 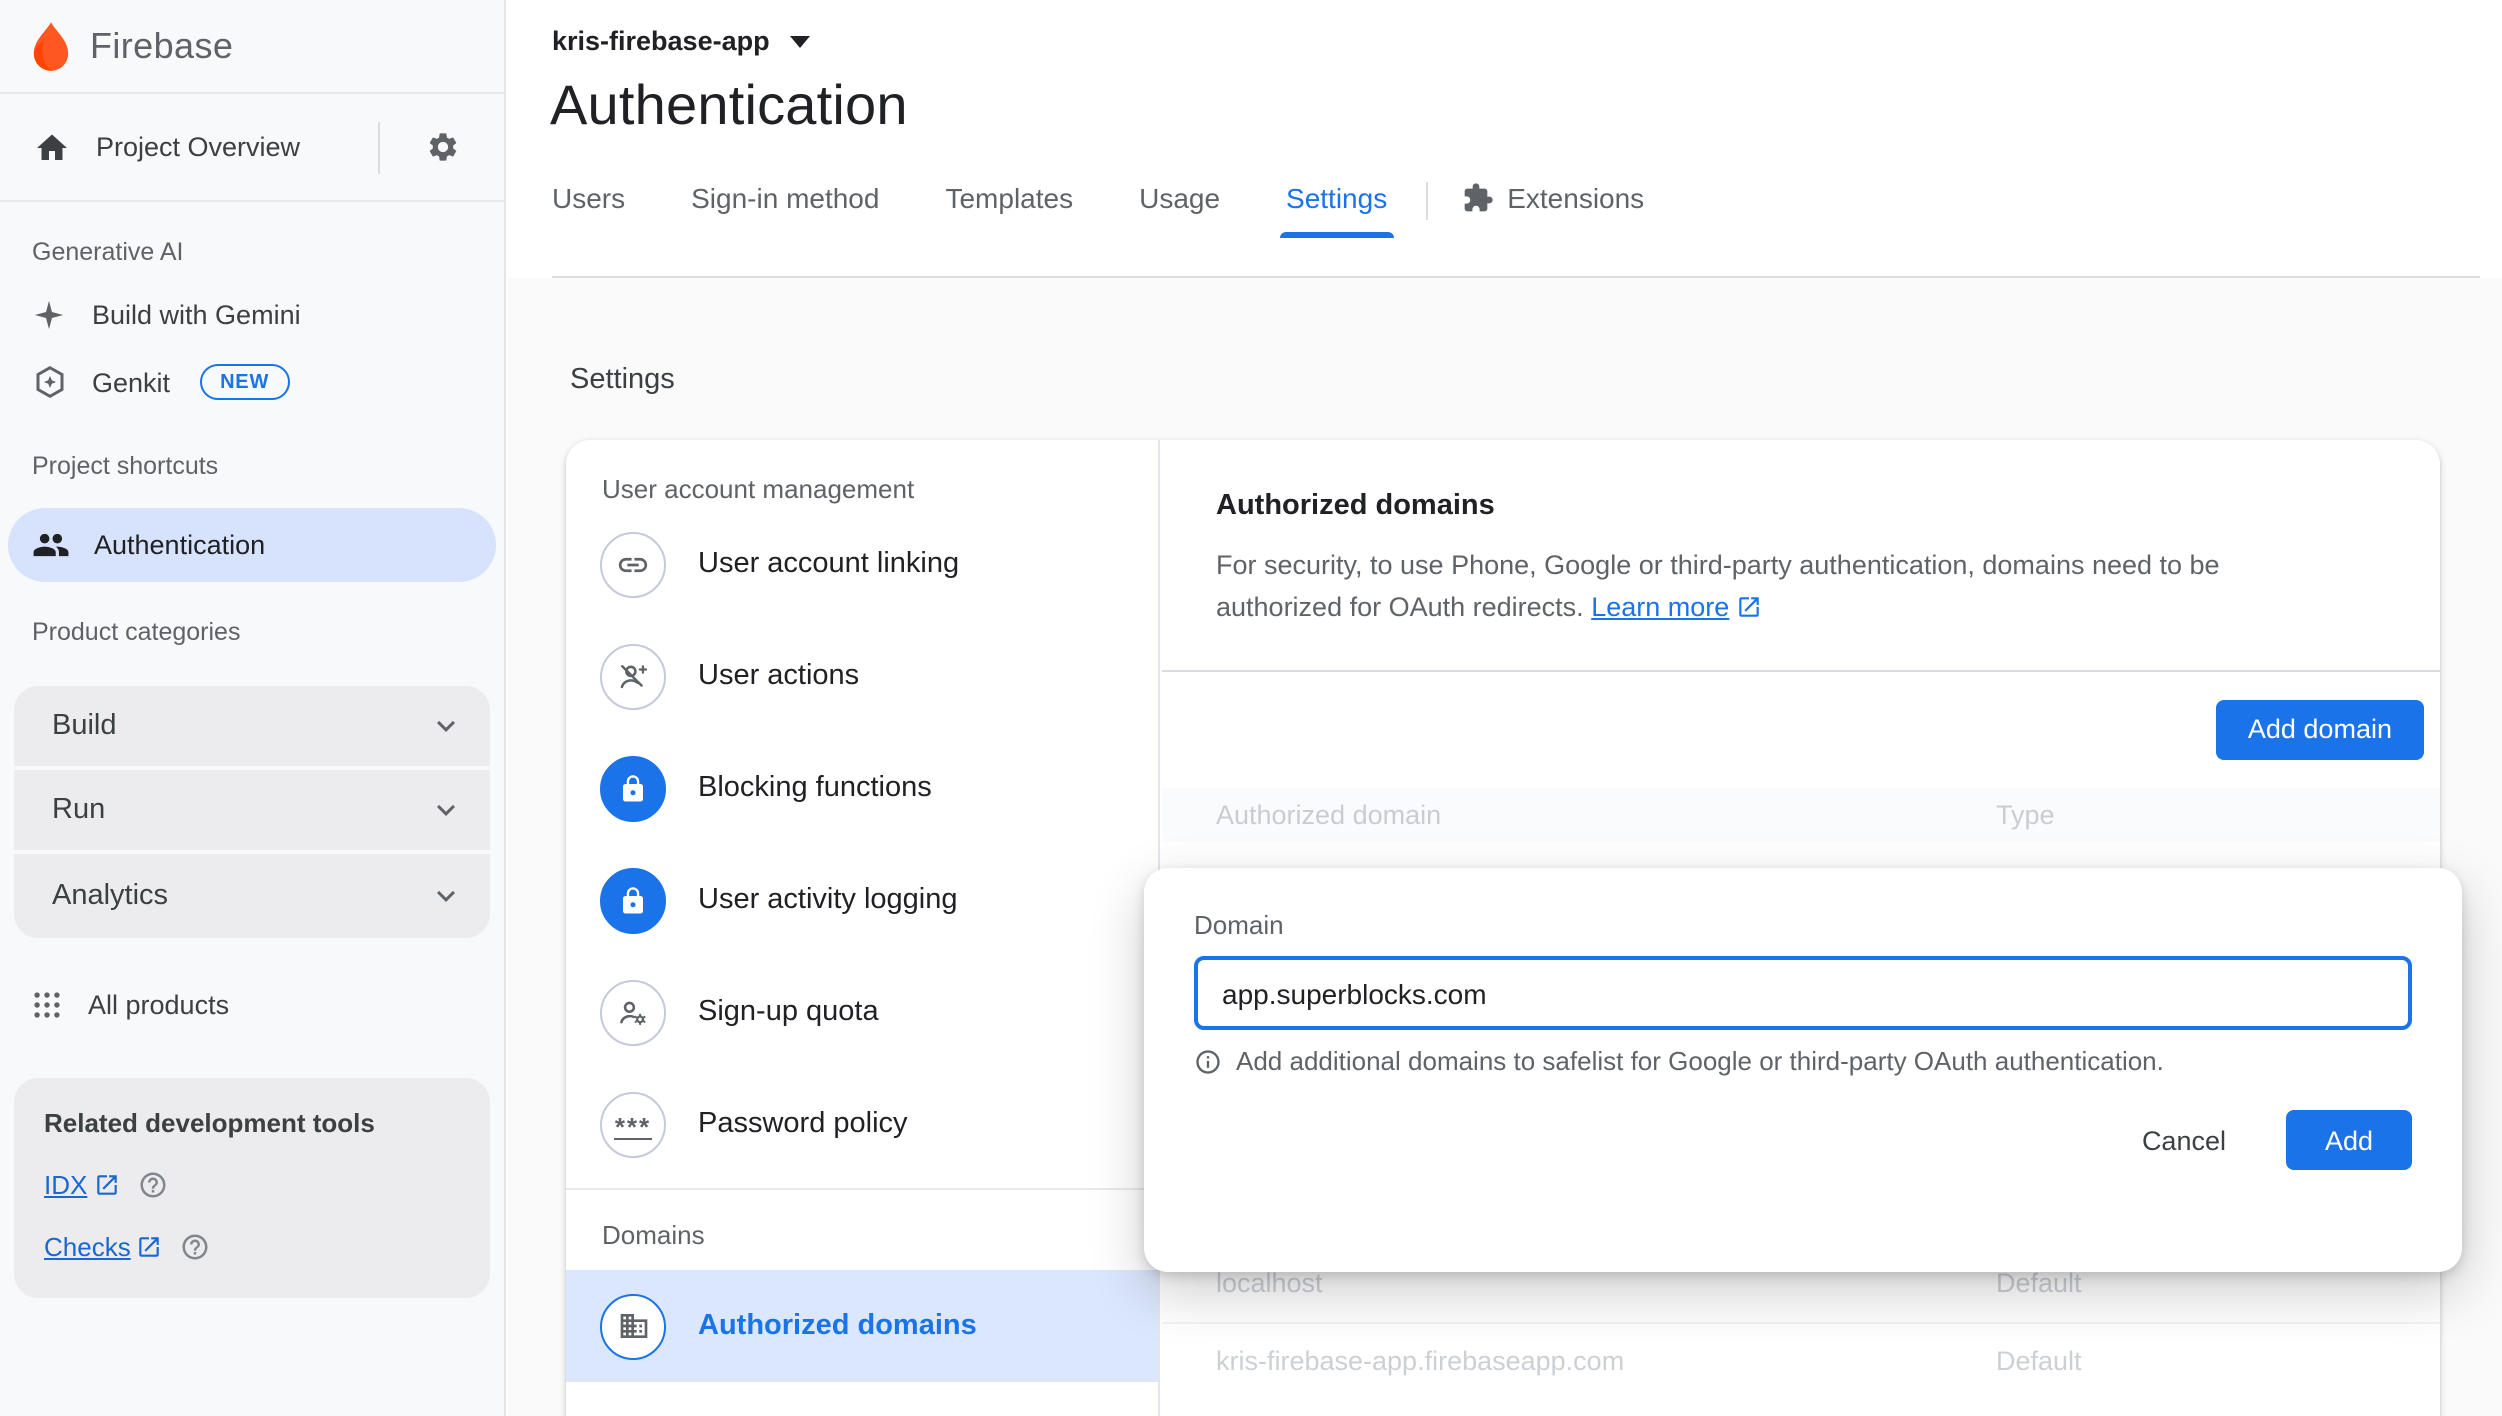 I want to click on menu-item-authorized-domains: Authorized domains, so click(x=862, y=1326).